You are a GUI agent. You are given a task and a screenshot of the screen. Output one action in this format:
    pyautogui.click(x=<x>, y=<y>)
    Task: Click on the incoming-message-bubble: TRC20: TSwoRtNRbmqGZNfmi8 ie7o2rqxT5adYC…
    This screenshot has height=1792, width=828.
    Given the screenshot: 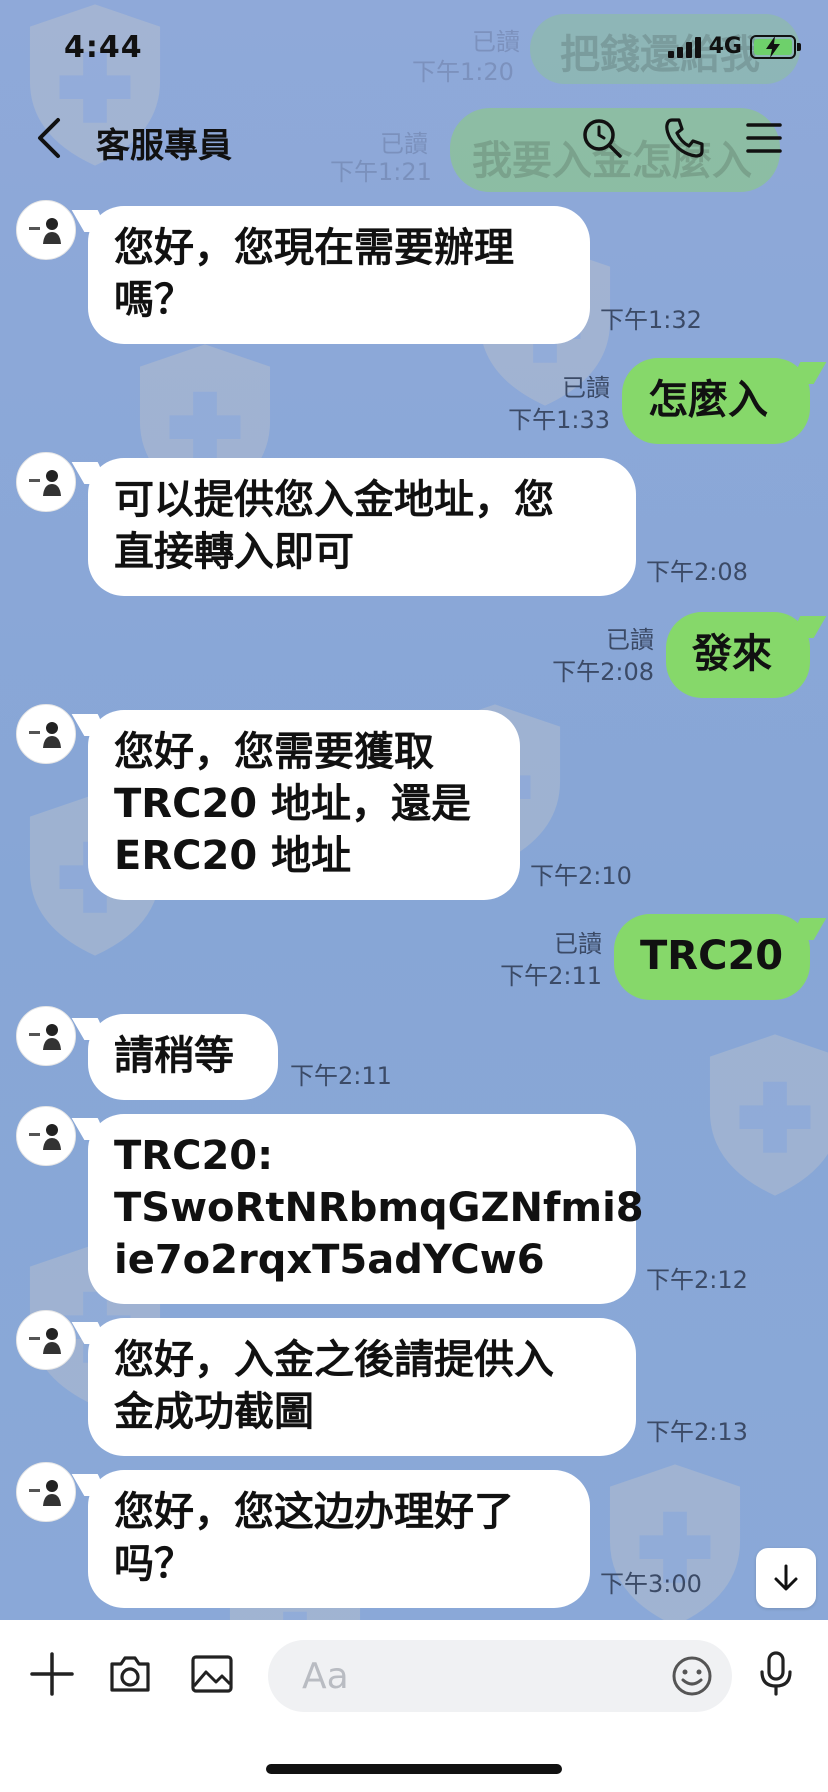 What is the action you would take?
    pyautogui.click(x=366, y=1209)
    